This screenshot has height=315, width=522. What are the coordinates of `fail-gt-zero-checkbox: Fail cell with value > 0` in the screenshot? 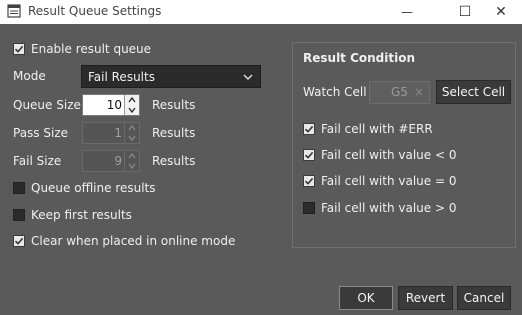 It's located at (379, 208).